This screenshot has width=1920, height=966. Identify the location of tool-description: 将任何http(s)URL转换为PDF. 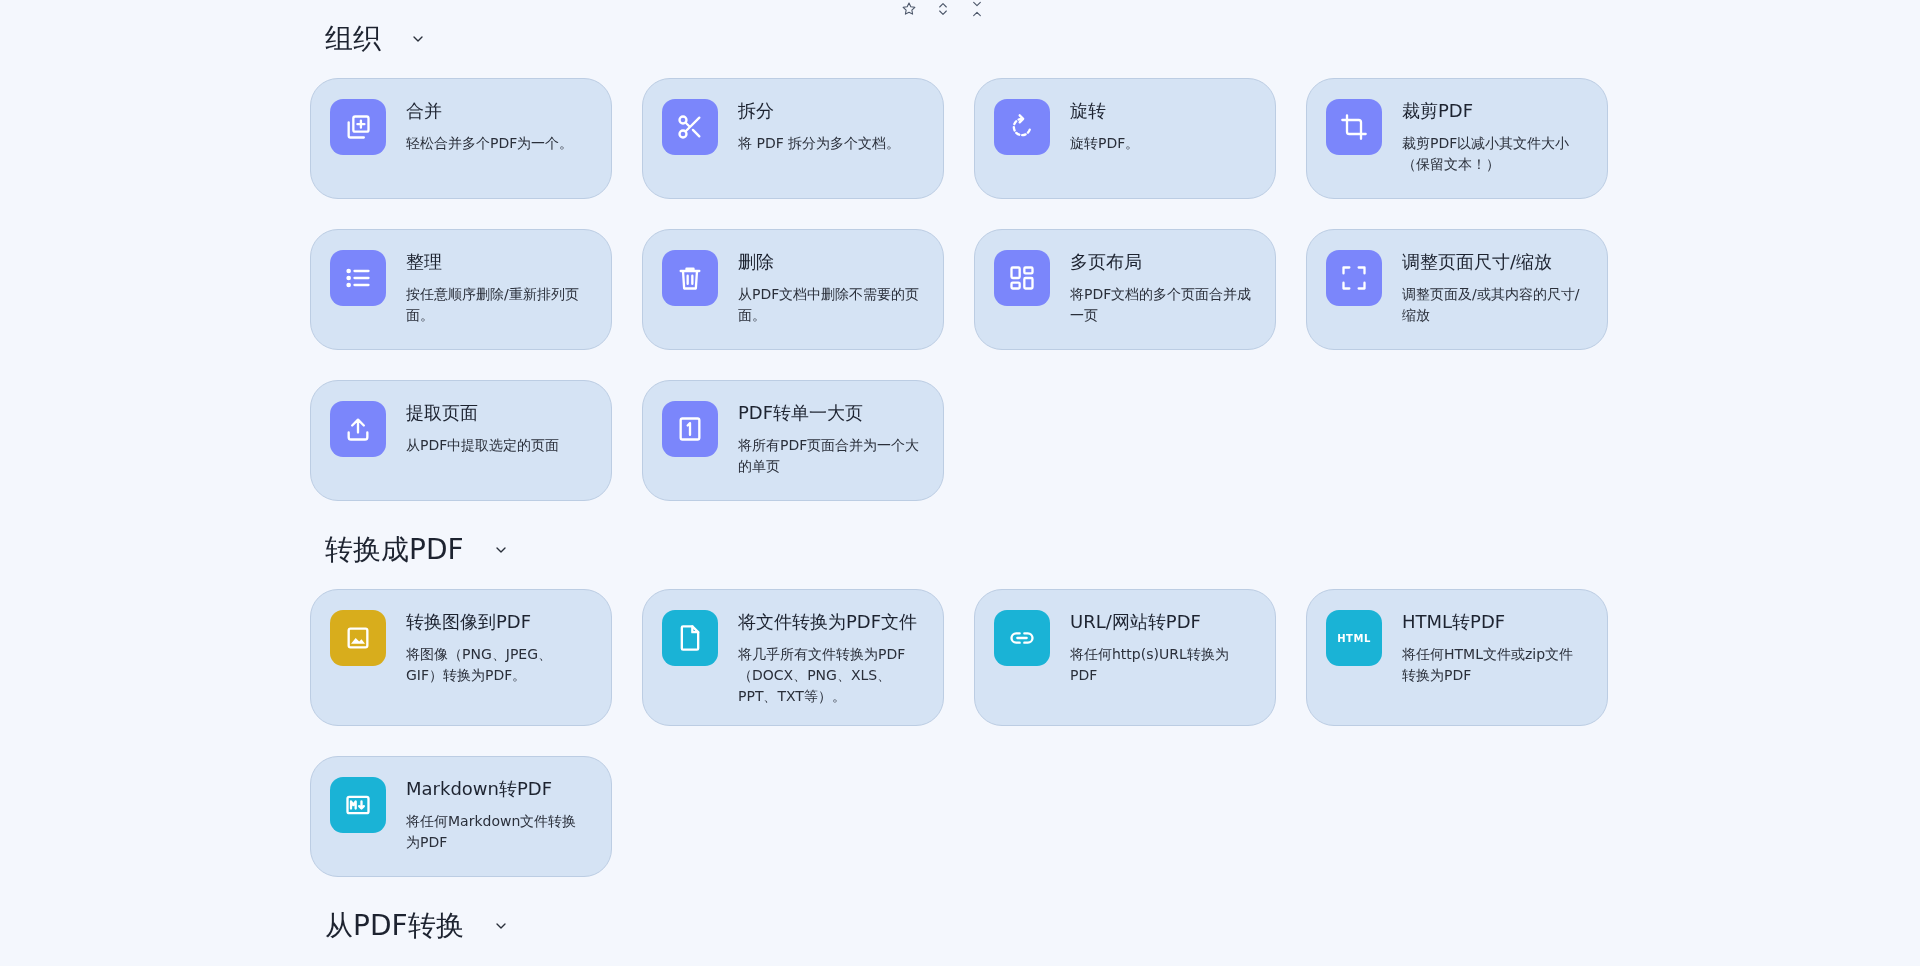
(1150, 665).